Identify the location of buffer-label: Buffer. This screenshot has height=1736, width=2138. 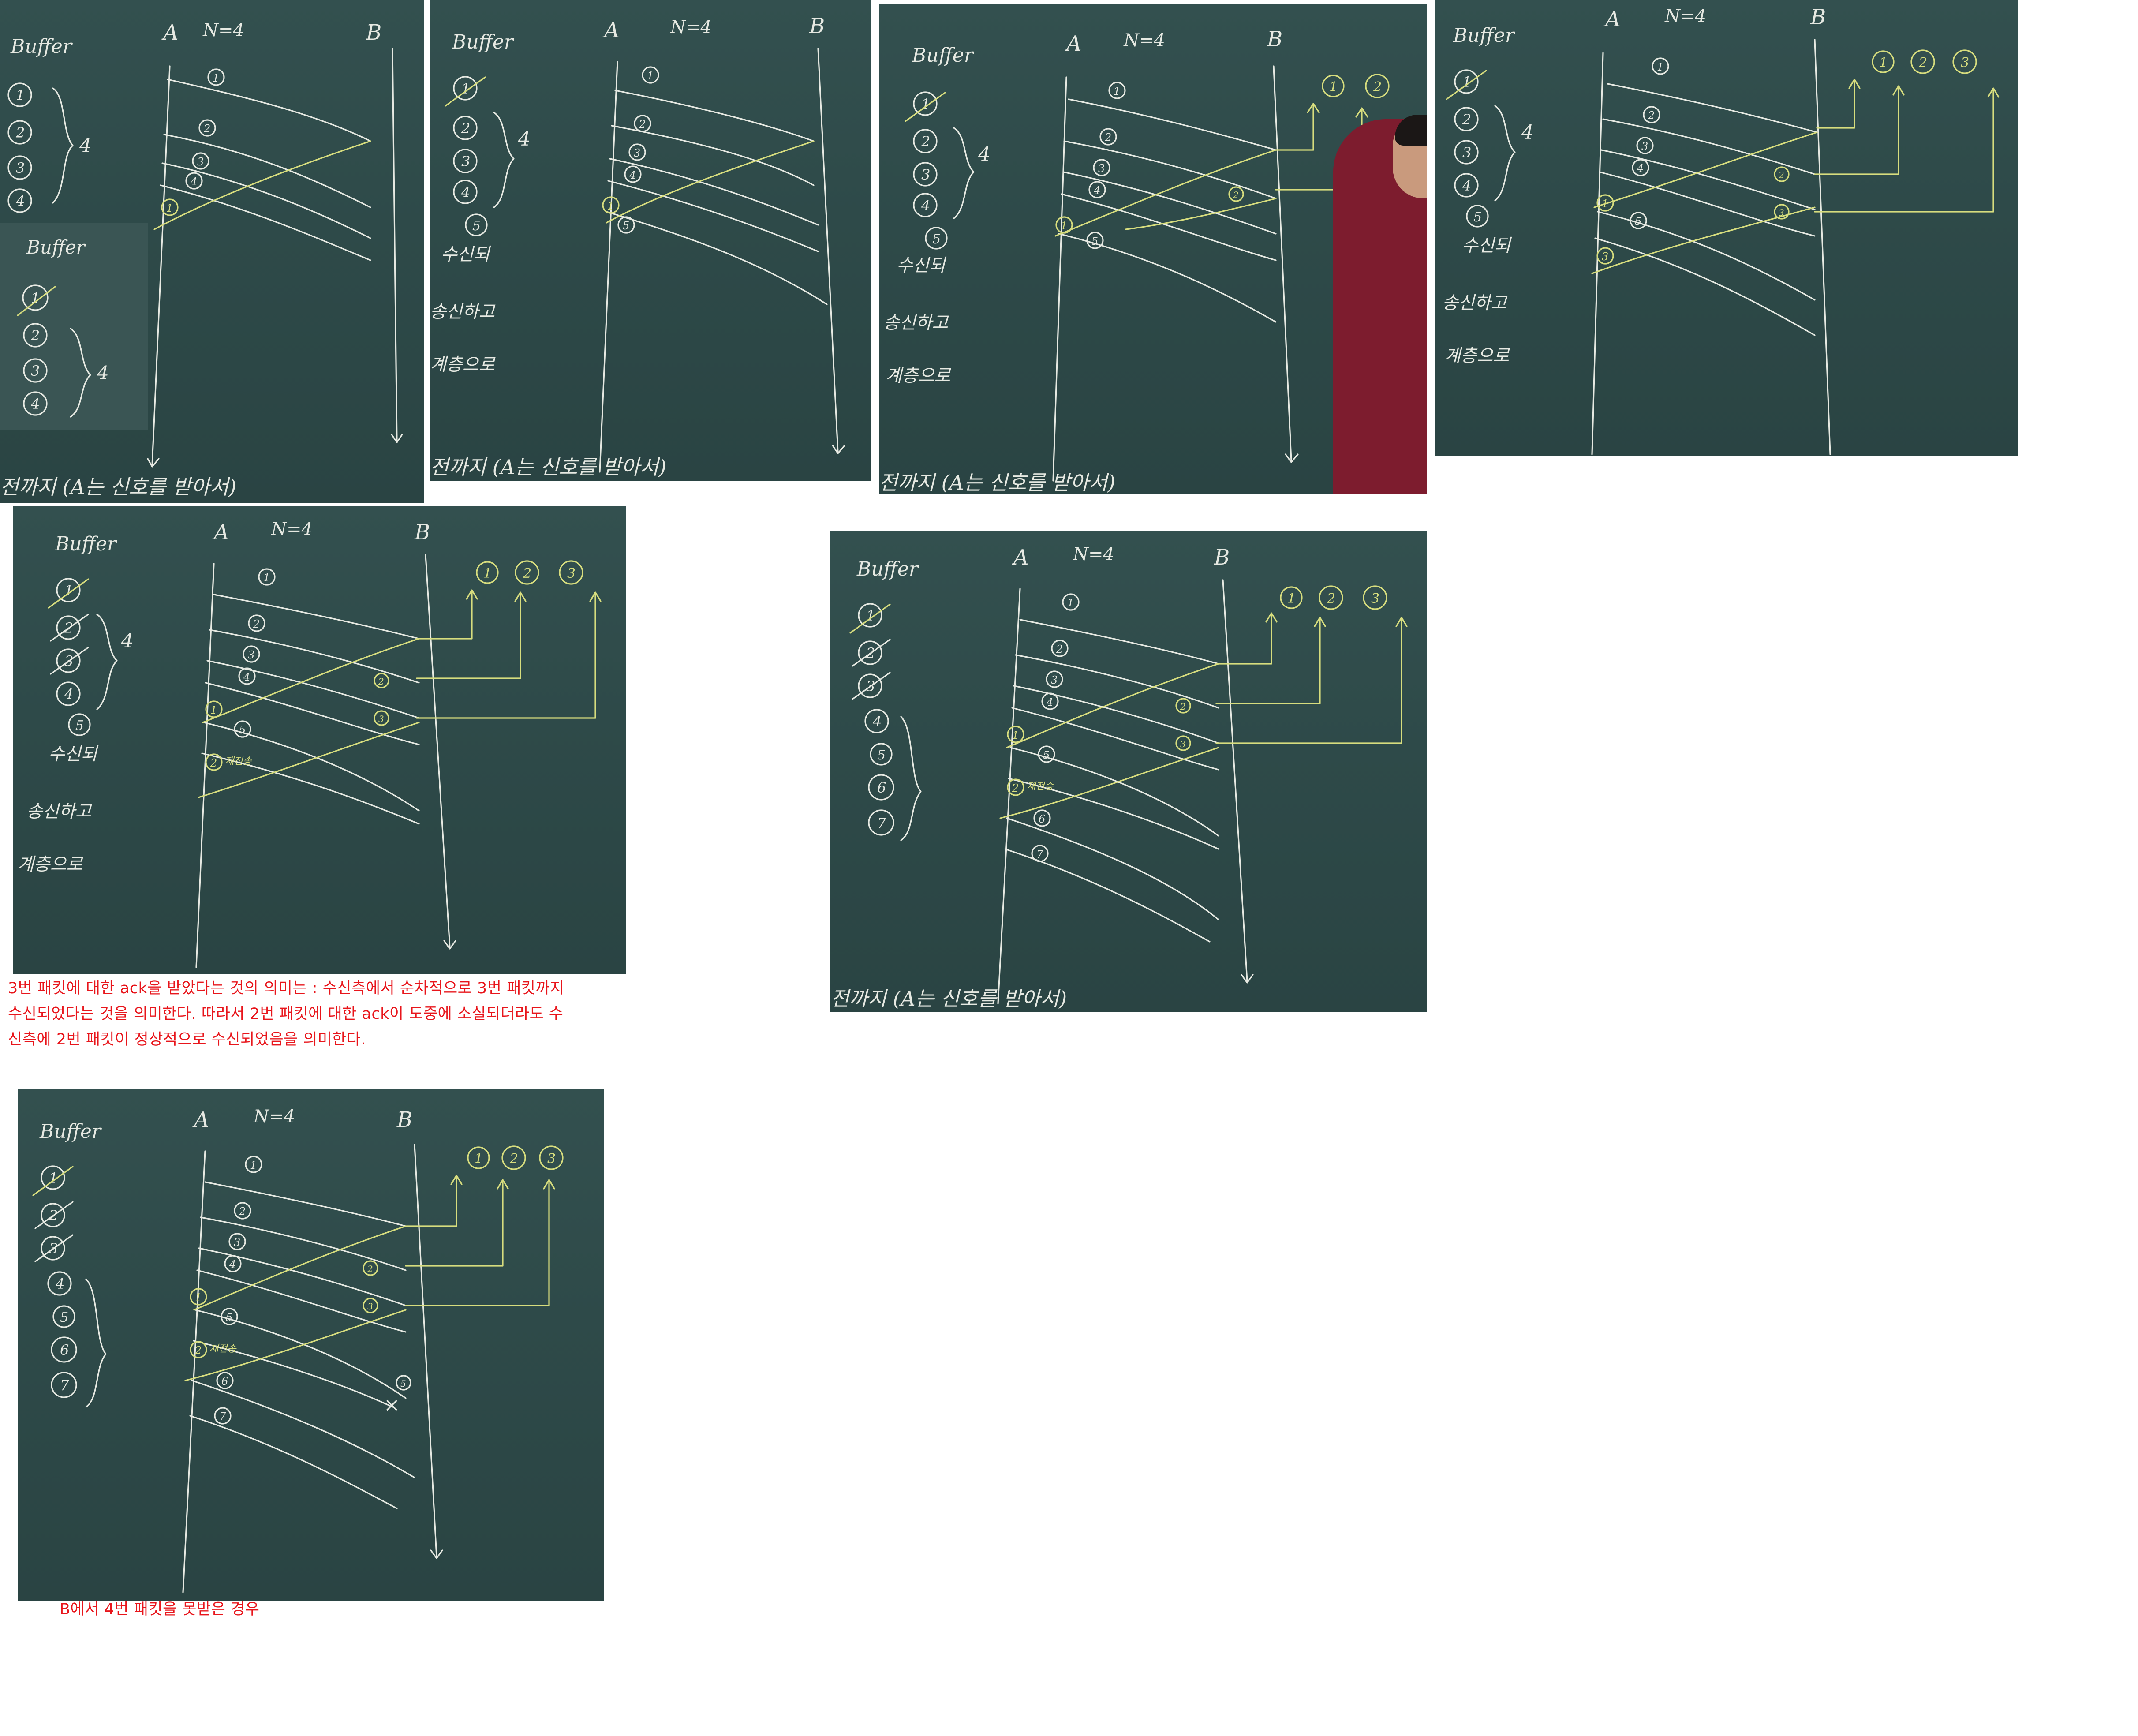
(42, 46).